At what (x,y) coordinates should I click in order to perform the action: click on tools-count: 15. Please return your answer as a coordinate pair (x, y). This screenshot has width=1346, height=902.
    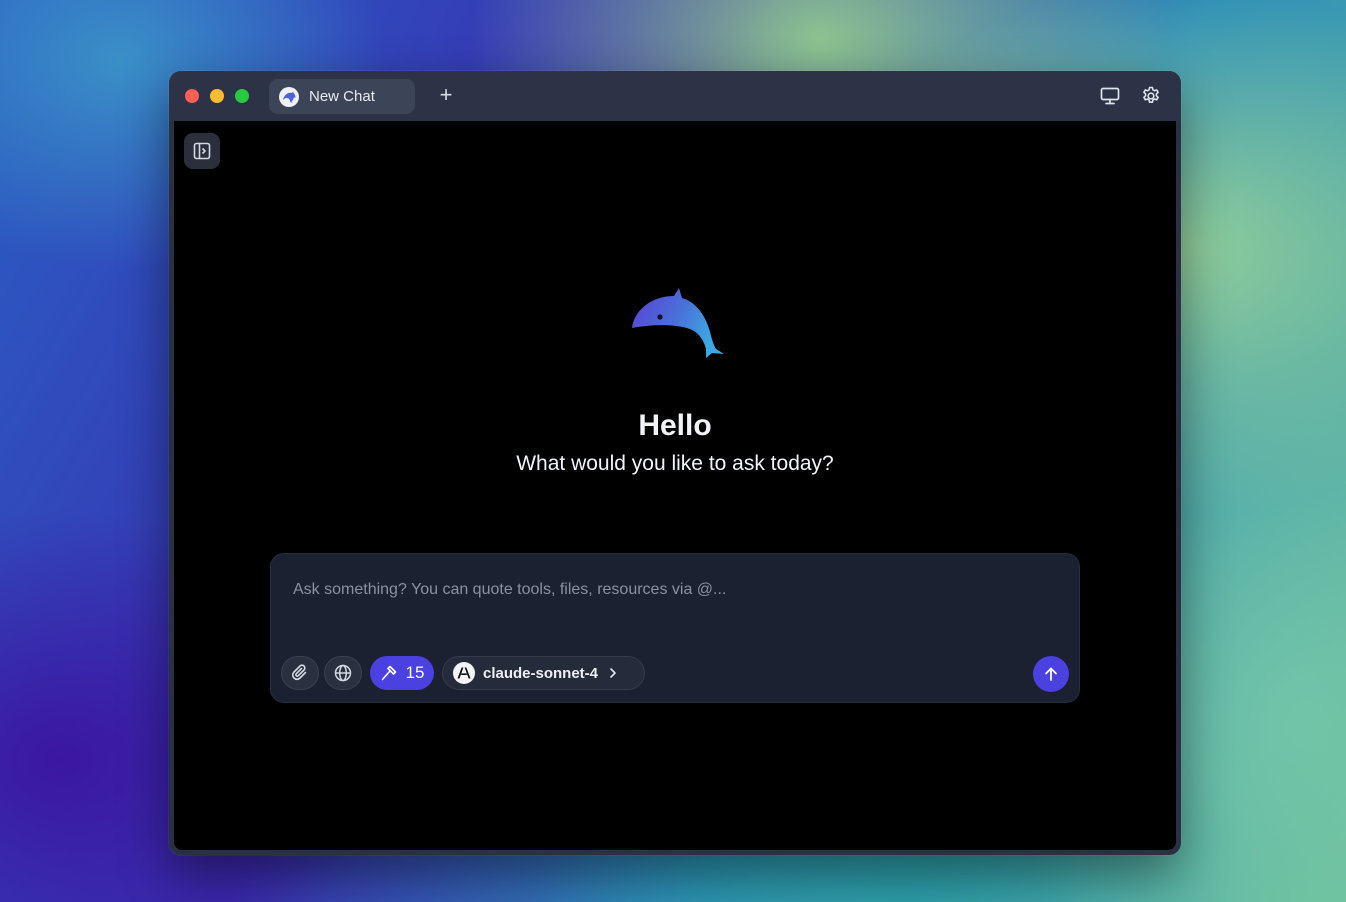
    Looking at the image, I should click on (415, 672).